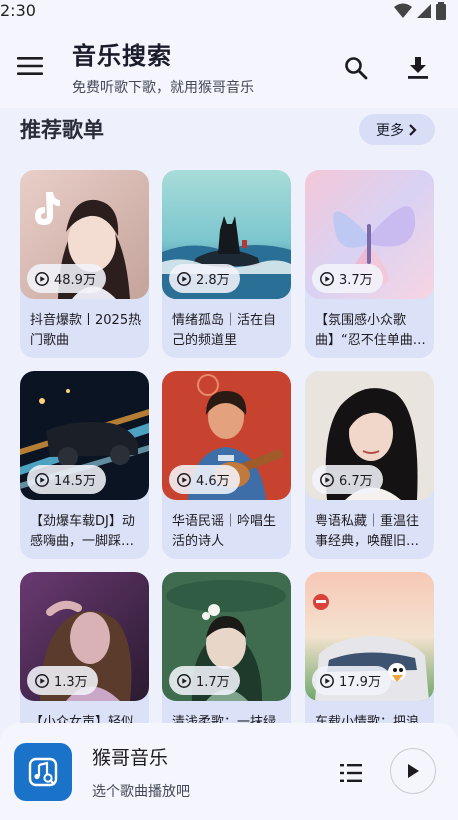 The width and height of the screenshot is (458, 820). What do you see at coordinates (163, 88) in the screenshot?
I see `page-subtitle: 免费听歌下歌，就用猴哥音乐` at bounding box center [163, 88].